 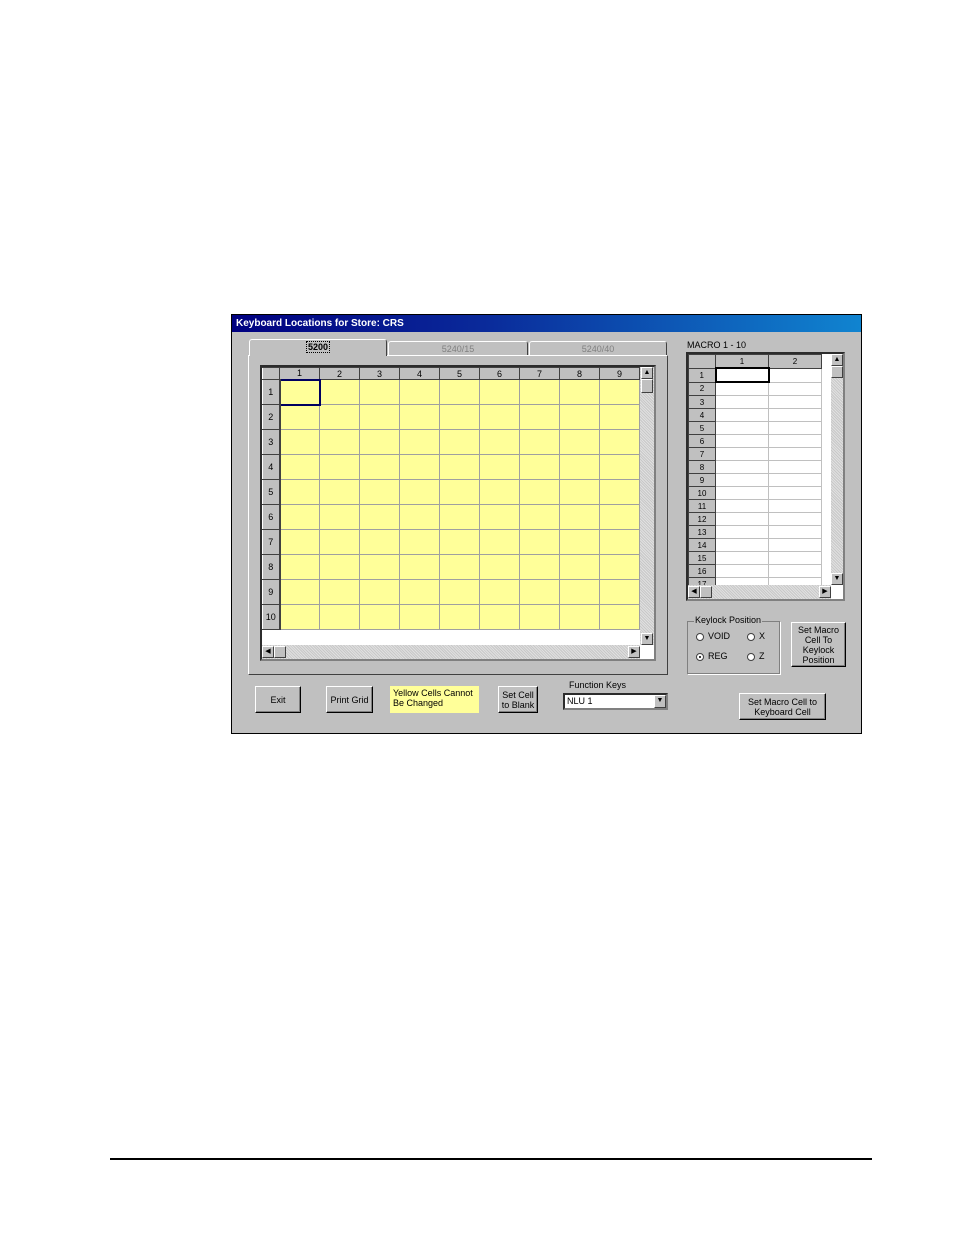 What do you see at coordinates (518, 699) in the screenshot?
I see `set-cell-to-blank-button: Set Cell to Blank` at bounding box center [518, 699].